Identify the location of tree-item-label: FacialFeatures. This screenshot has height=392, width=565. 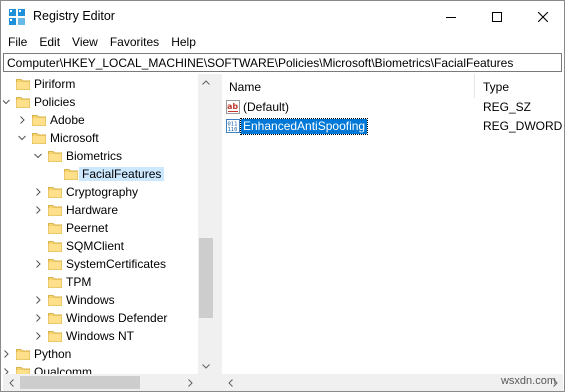
(122, 174).